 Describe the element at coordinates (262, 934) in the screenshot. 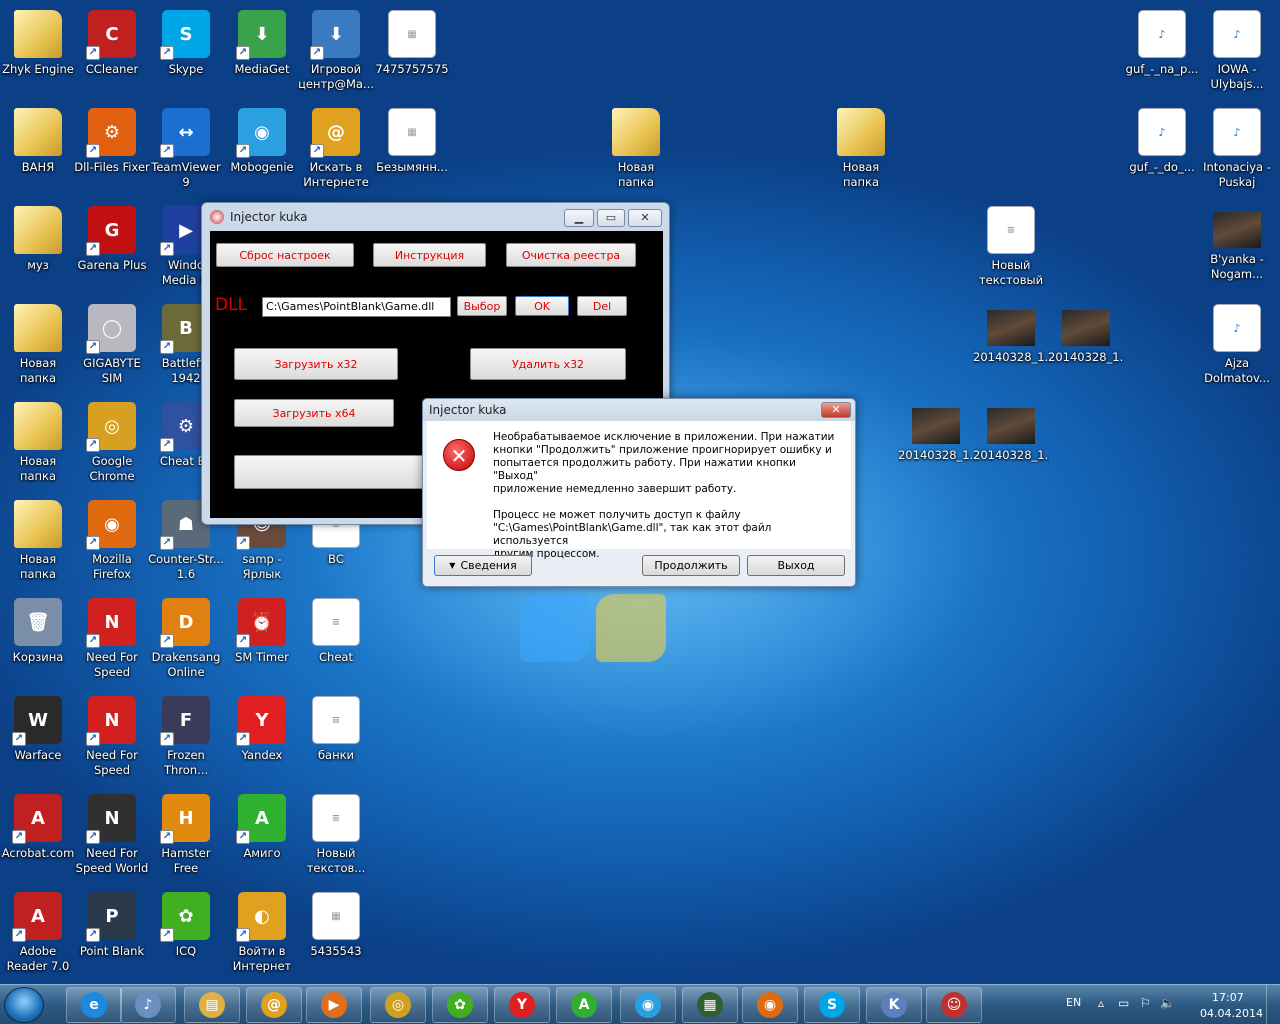

I see `desktop-icon: ◐ ↗ Войти в Интернет` at that location.